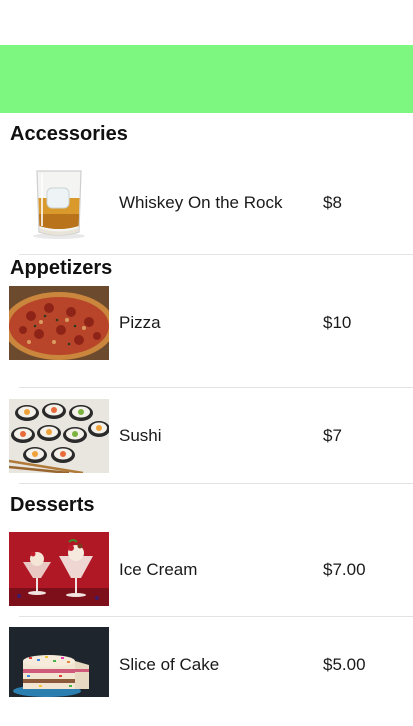 This screenshot has height=726, width=413. Describe the element at coordinates (52, 505) in the screenshot. I see `section-header-desserts: Desserts` at that location.